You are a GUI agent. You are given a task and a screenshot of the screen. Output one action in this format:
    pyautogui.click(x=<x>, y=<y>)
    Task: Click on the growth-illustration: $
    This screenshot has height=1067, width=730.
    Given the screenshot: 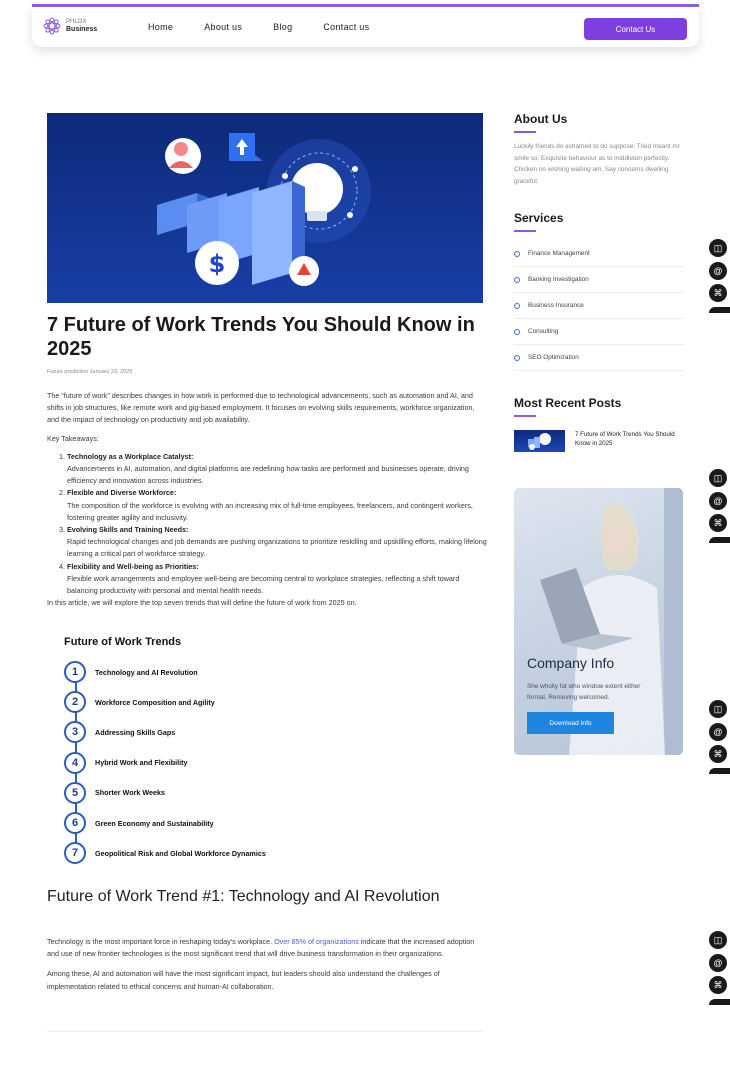 What is the action you would take?
    pyautogui.click(x=264, y=209)
    